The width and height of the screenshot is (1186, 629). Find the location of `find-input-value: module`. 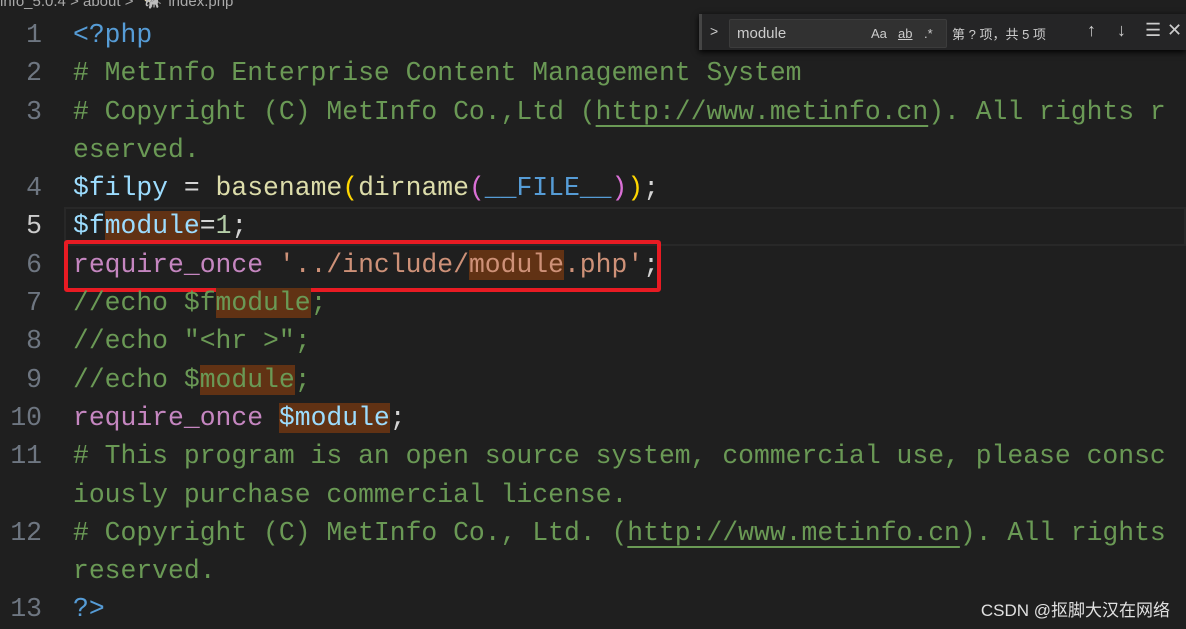

find-input-value: module is located at coordinates (762, 33).